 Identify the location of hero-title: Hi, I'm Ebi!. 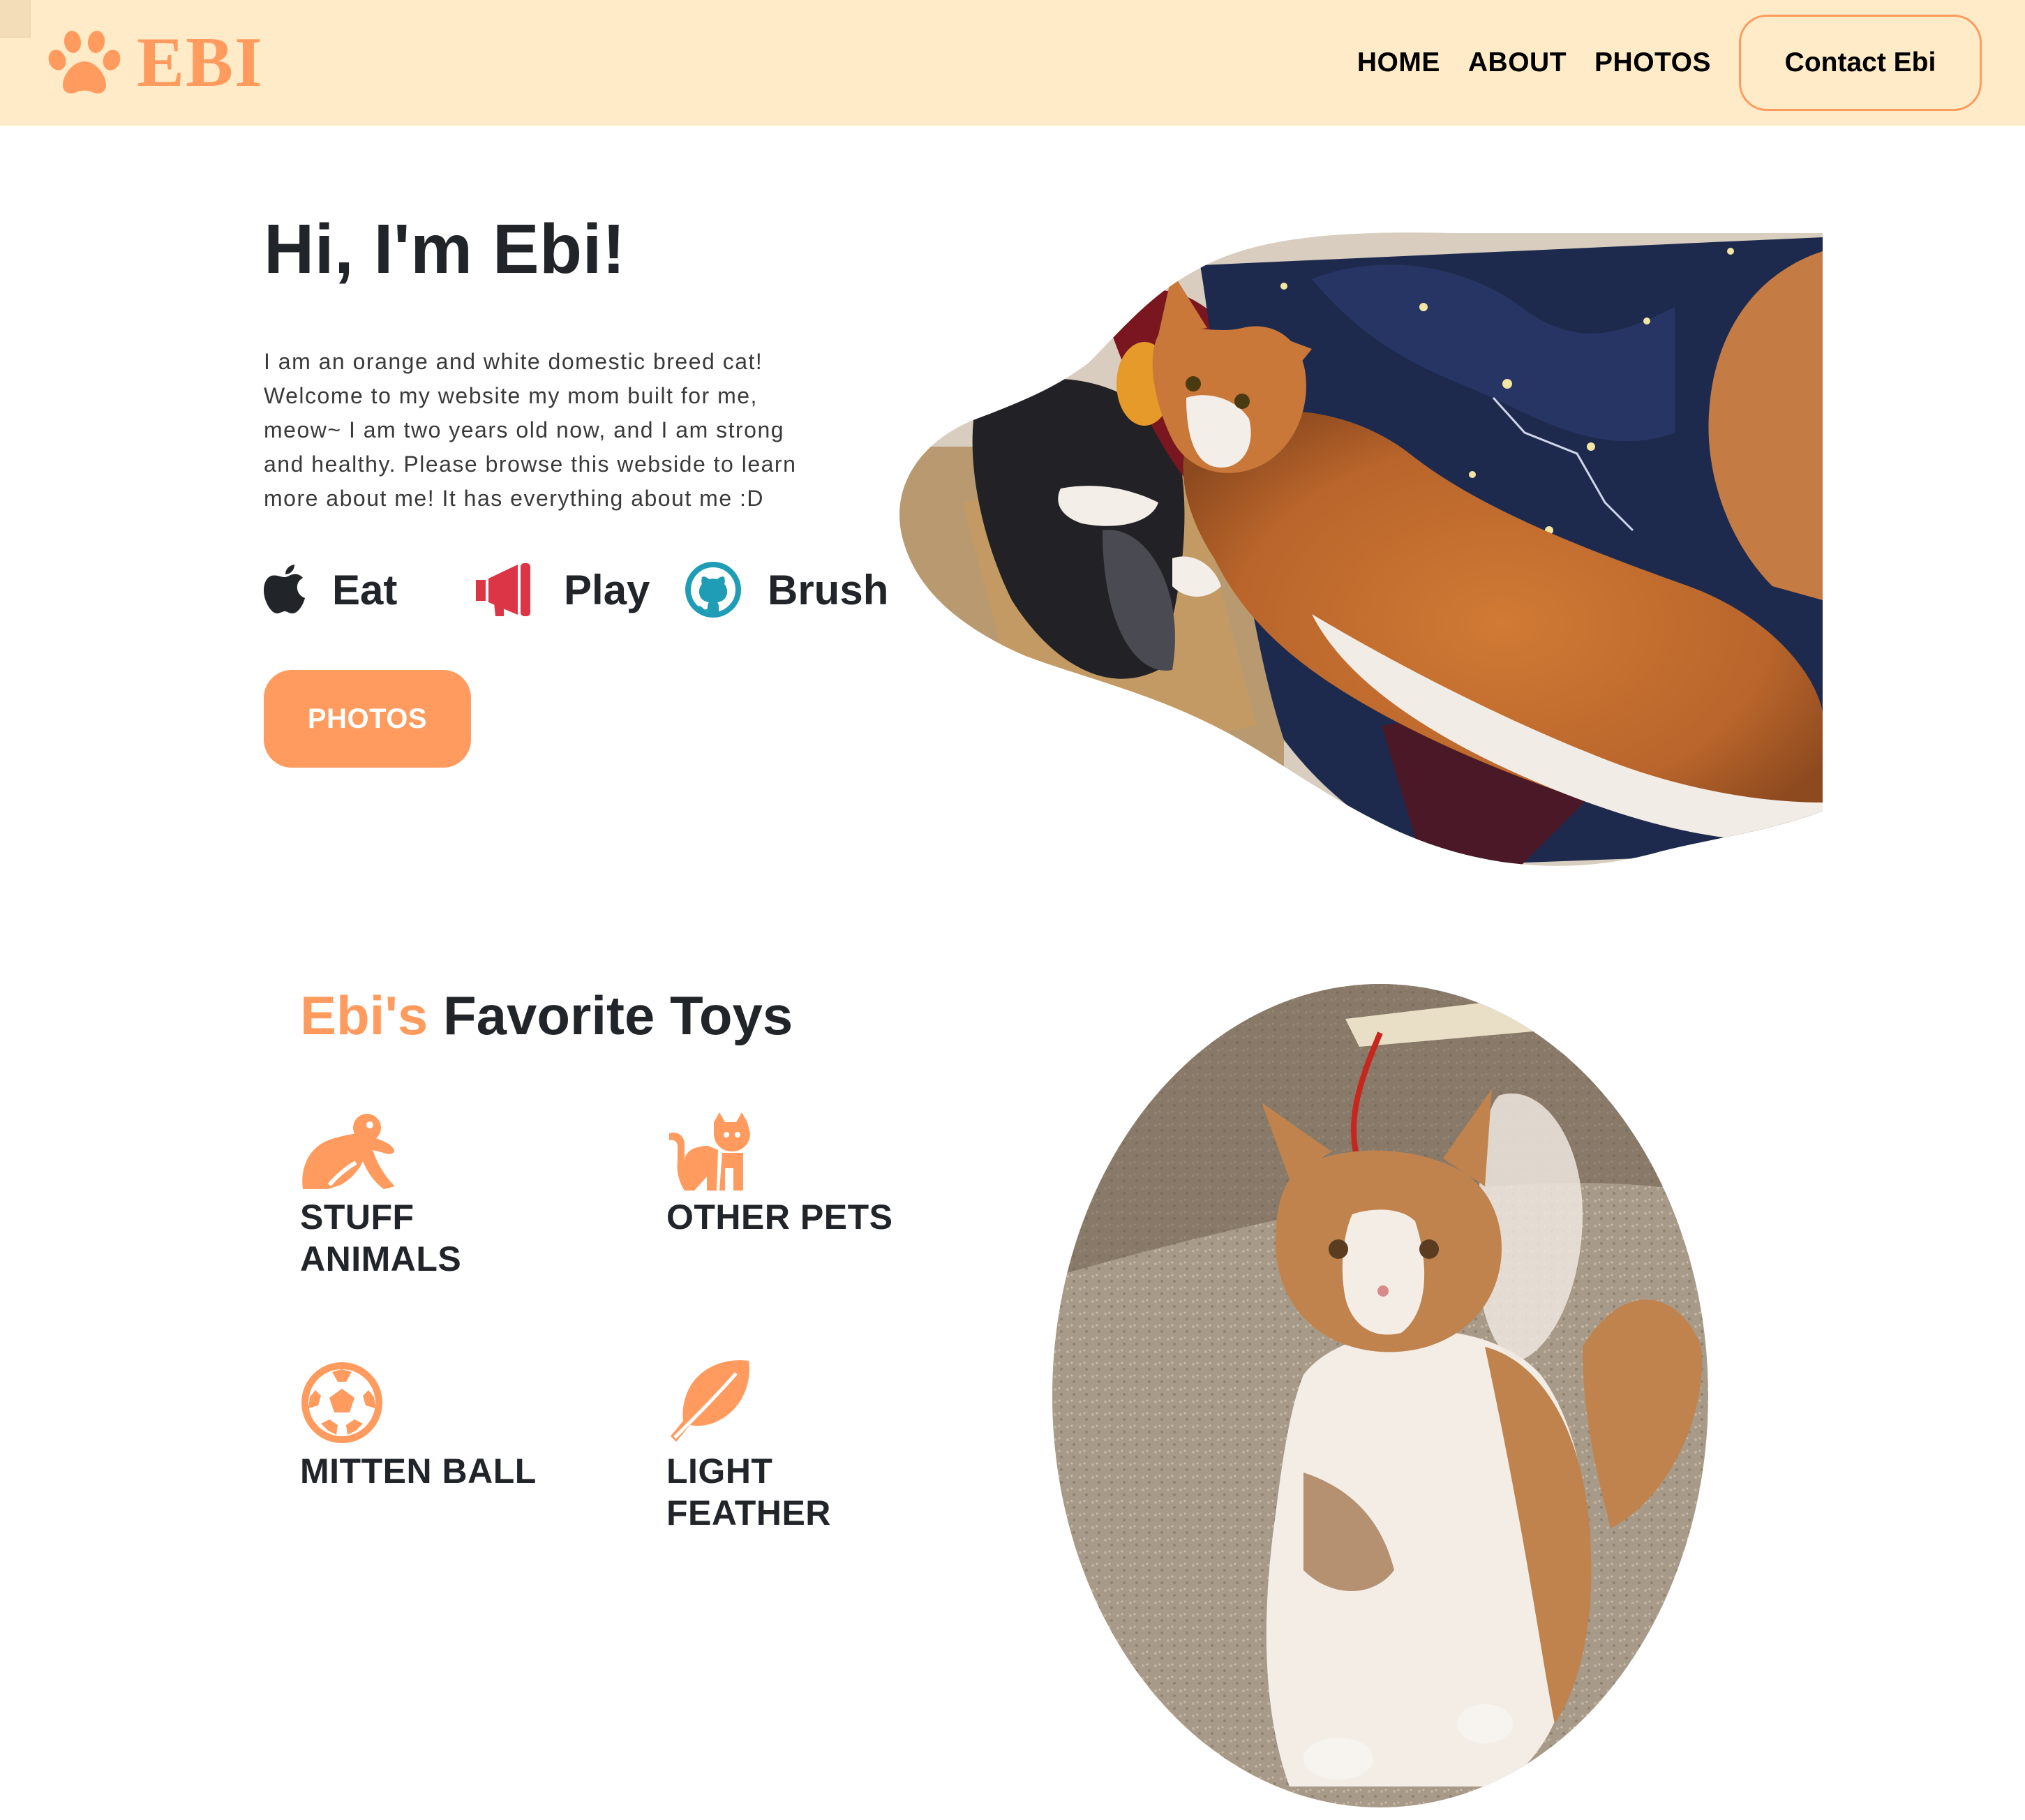
(445, 249).